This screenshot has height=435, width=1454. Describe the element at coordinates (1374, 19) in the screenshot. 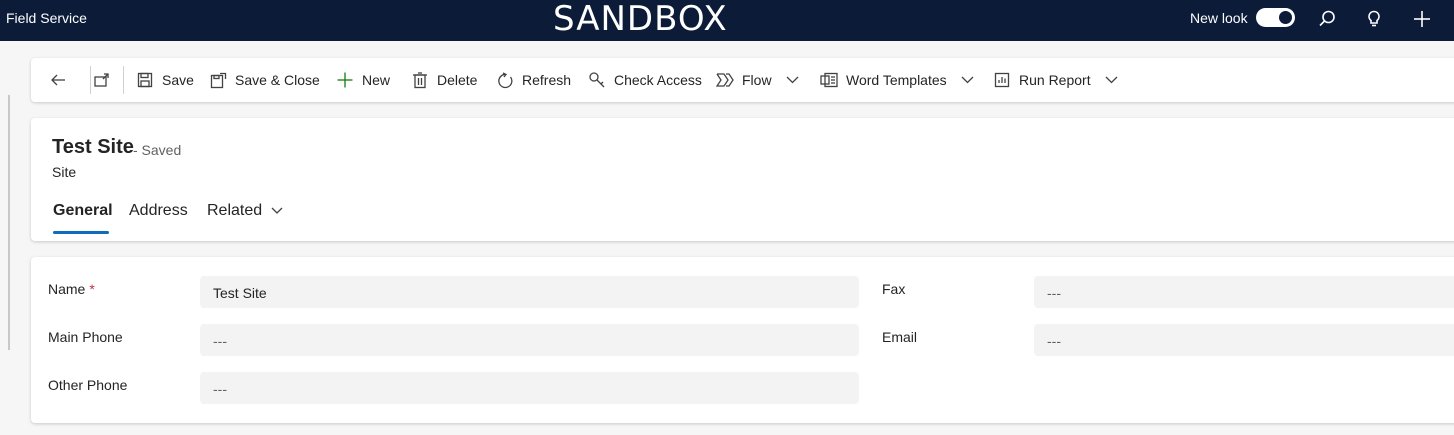

I see `lightbulb-icon` at that location.